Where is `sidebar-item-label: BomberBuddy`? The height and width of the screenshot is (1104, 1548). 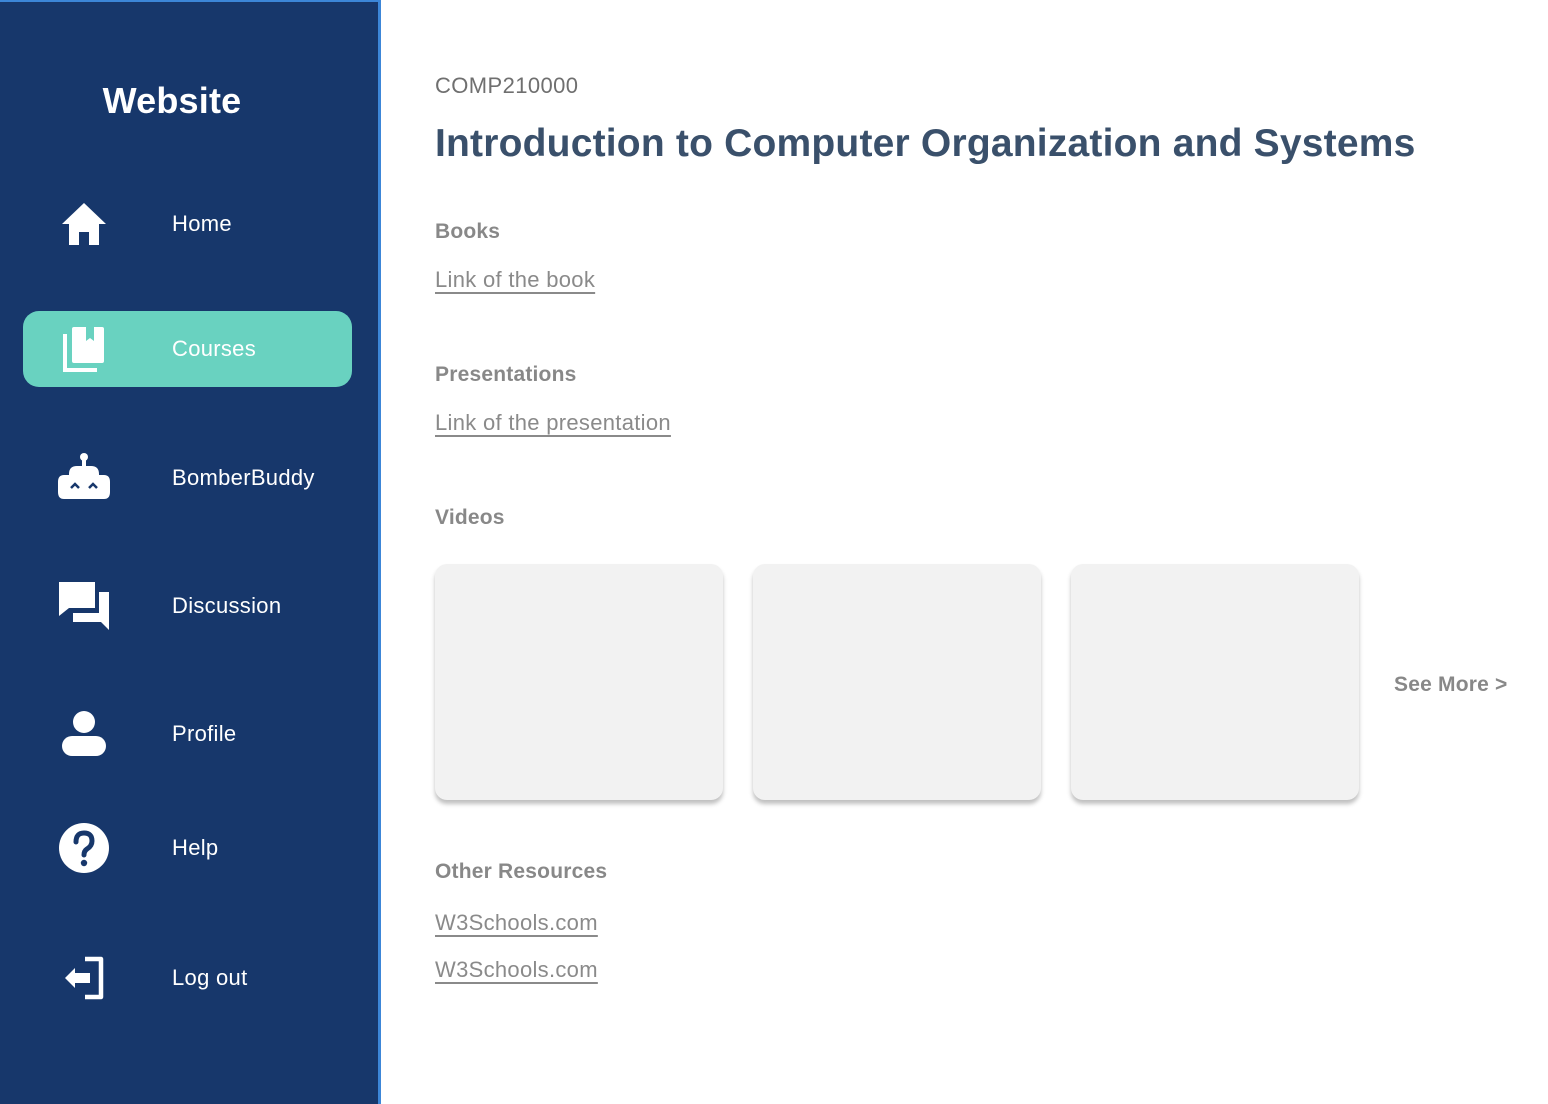
sidebar-item-label: BomberBuddy is located at coordinates (243, 477).